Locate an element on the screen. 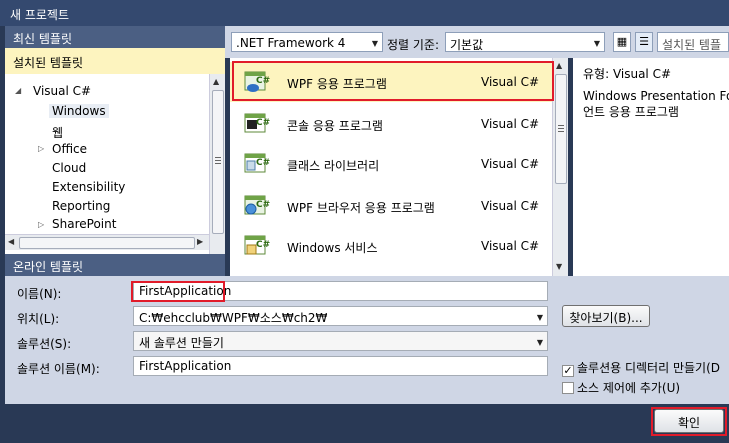 Image resolution: width=729 pixels, height=443 pixels. template-list-scrollbar: ▲ ▼ is located at coordinates (560, 167).